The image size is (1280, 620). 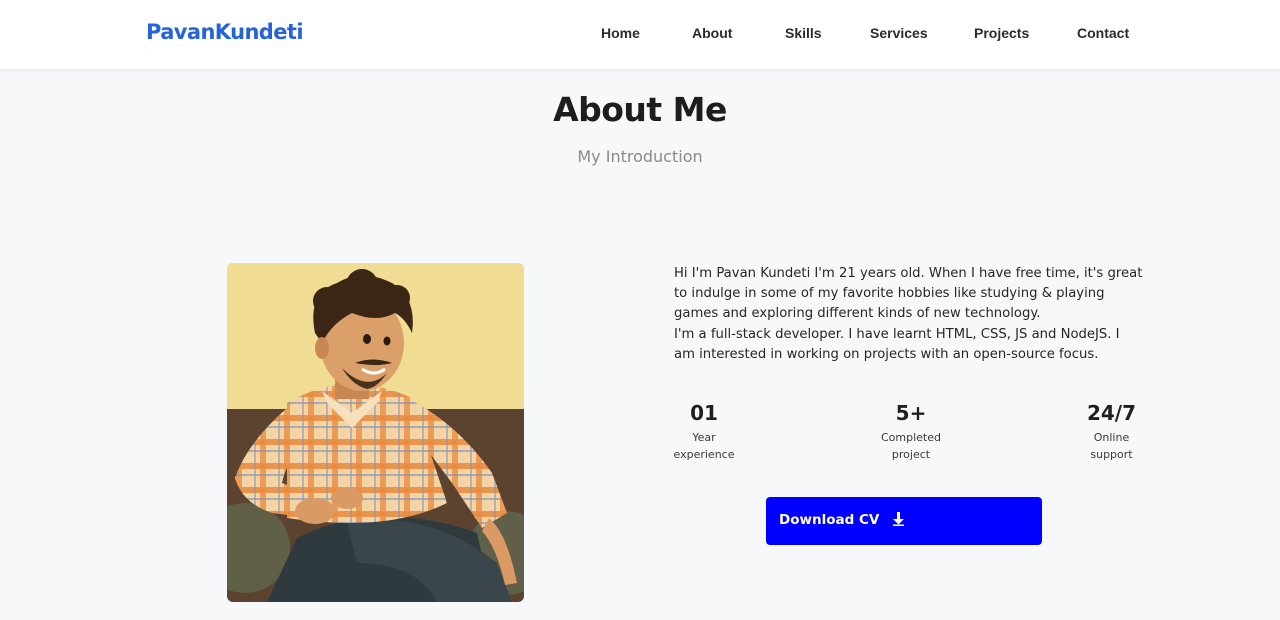 I want to click on section-subtitle: My Introduction, so click(x=640, y=156).